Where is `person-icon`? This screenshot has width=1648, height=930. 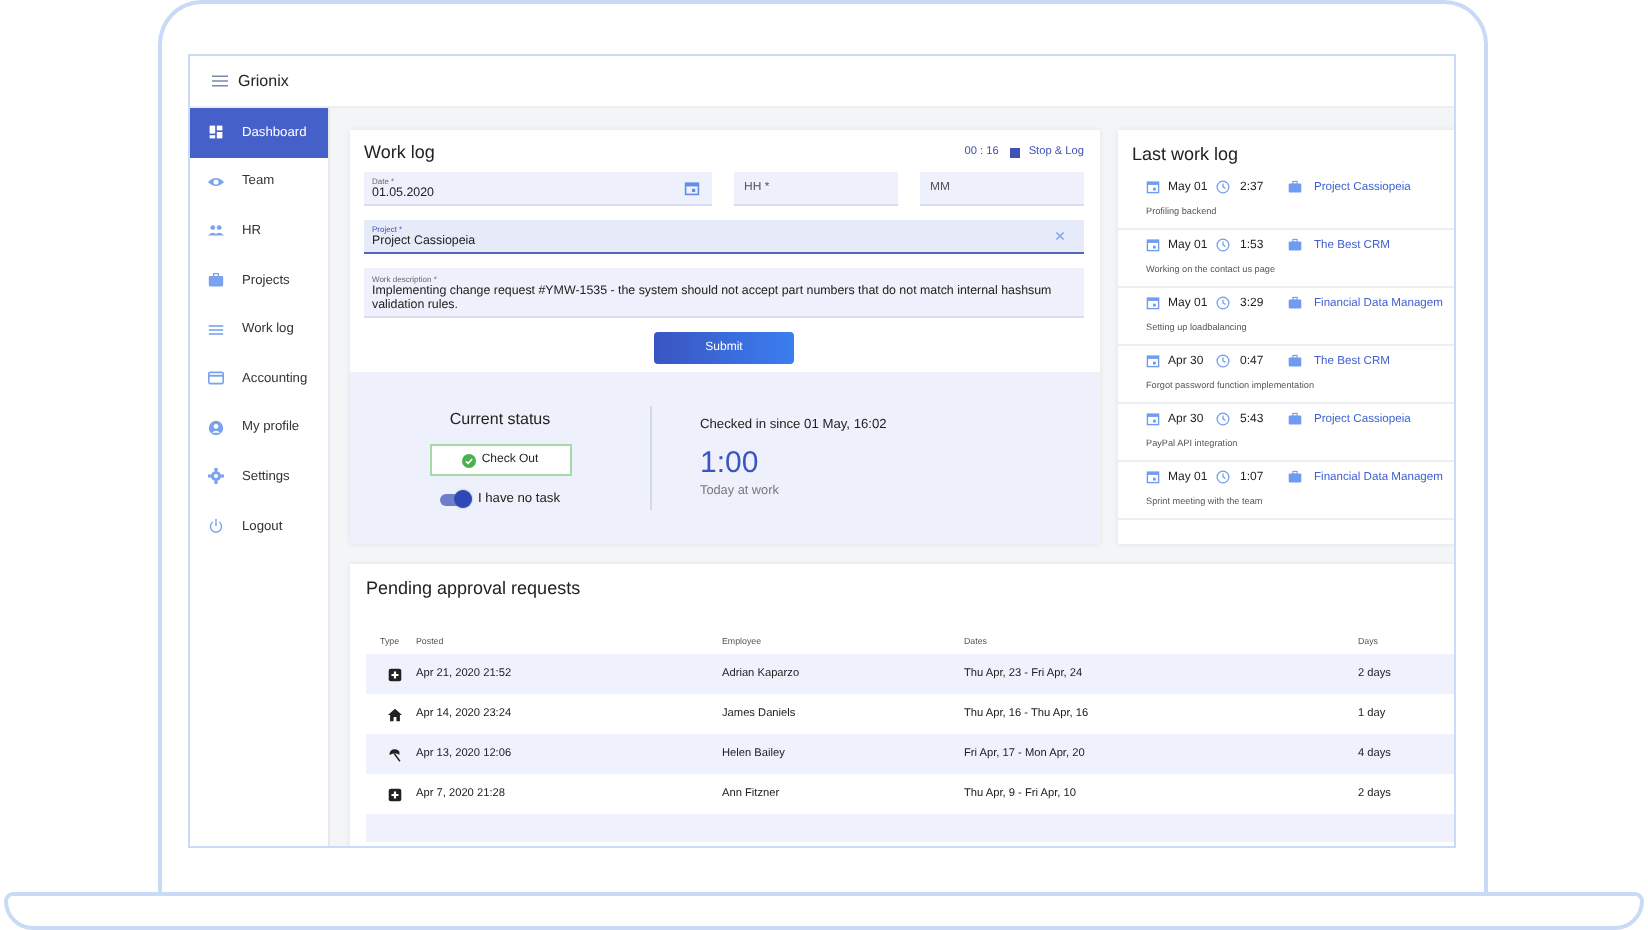
person-icon is located at coordinates (216, 427).